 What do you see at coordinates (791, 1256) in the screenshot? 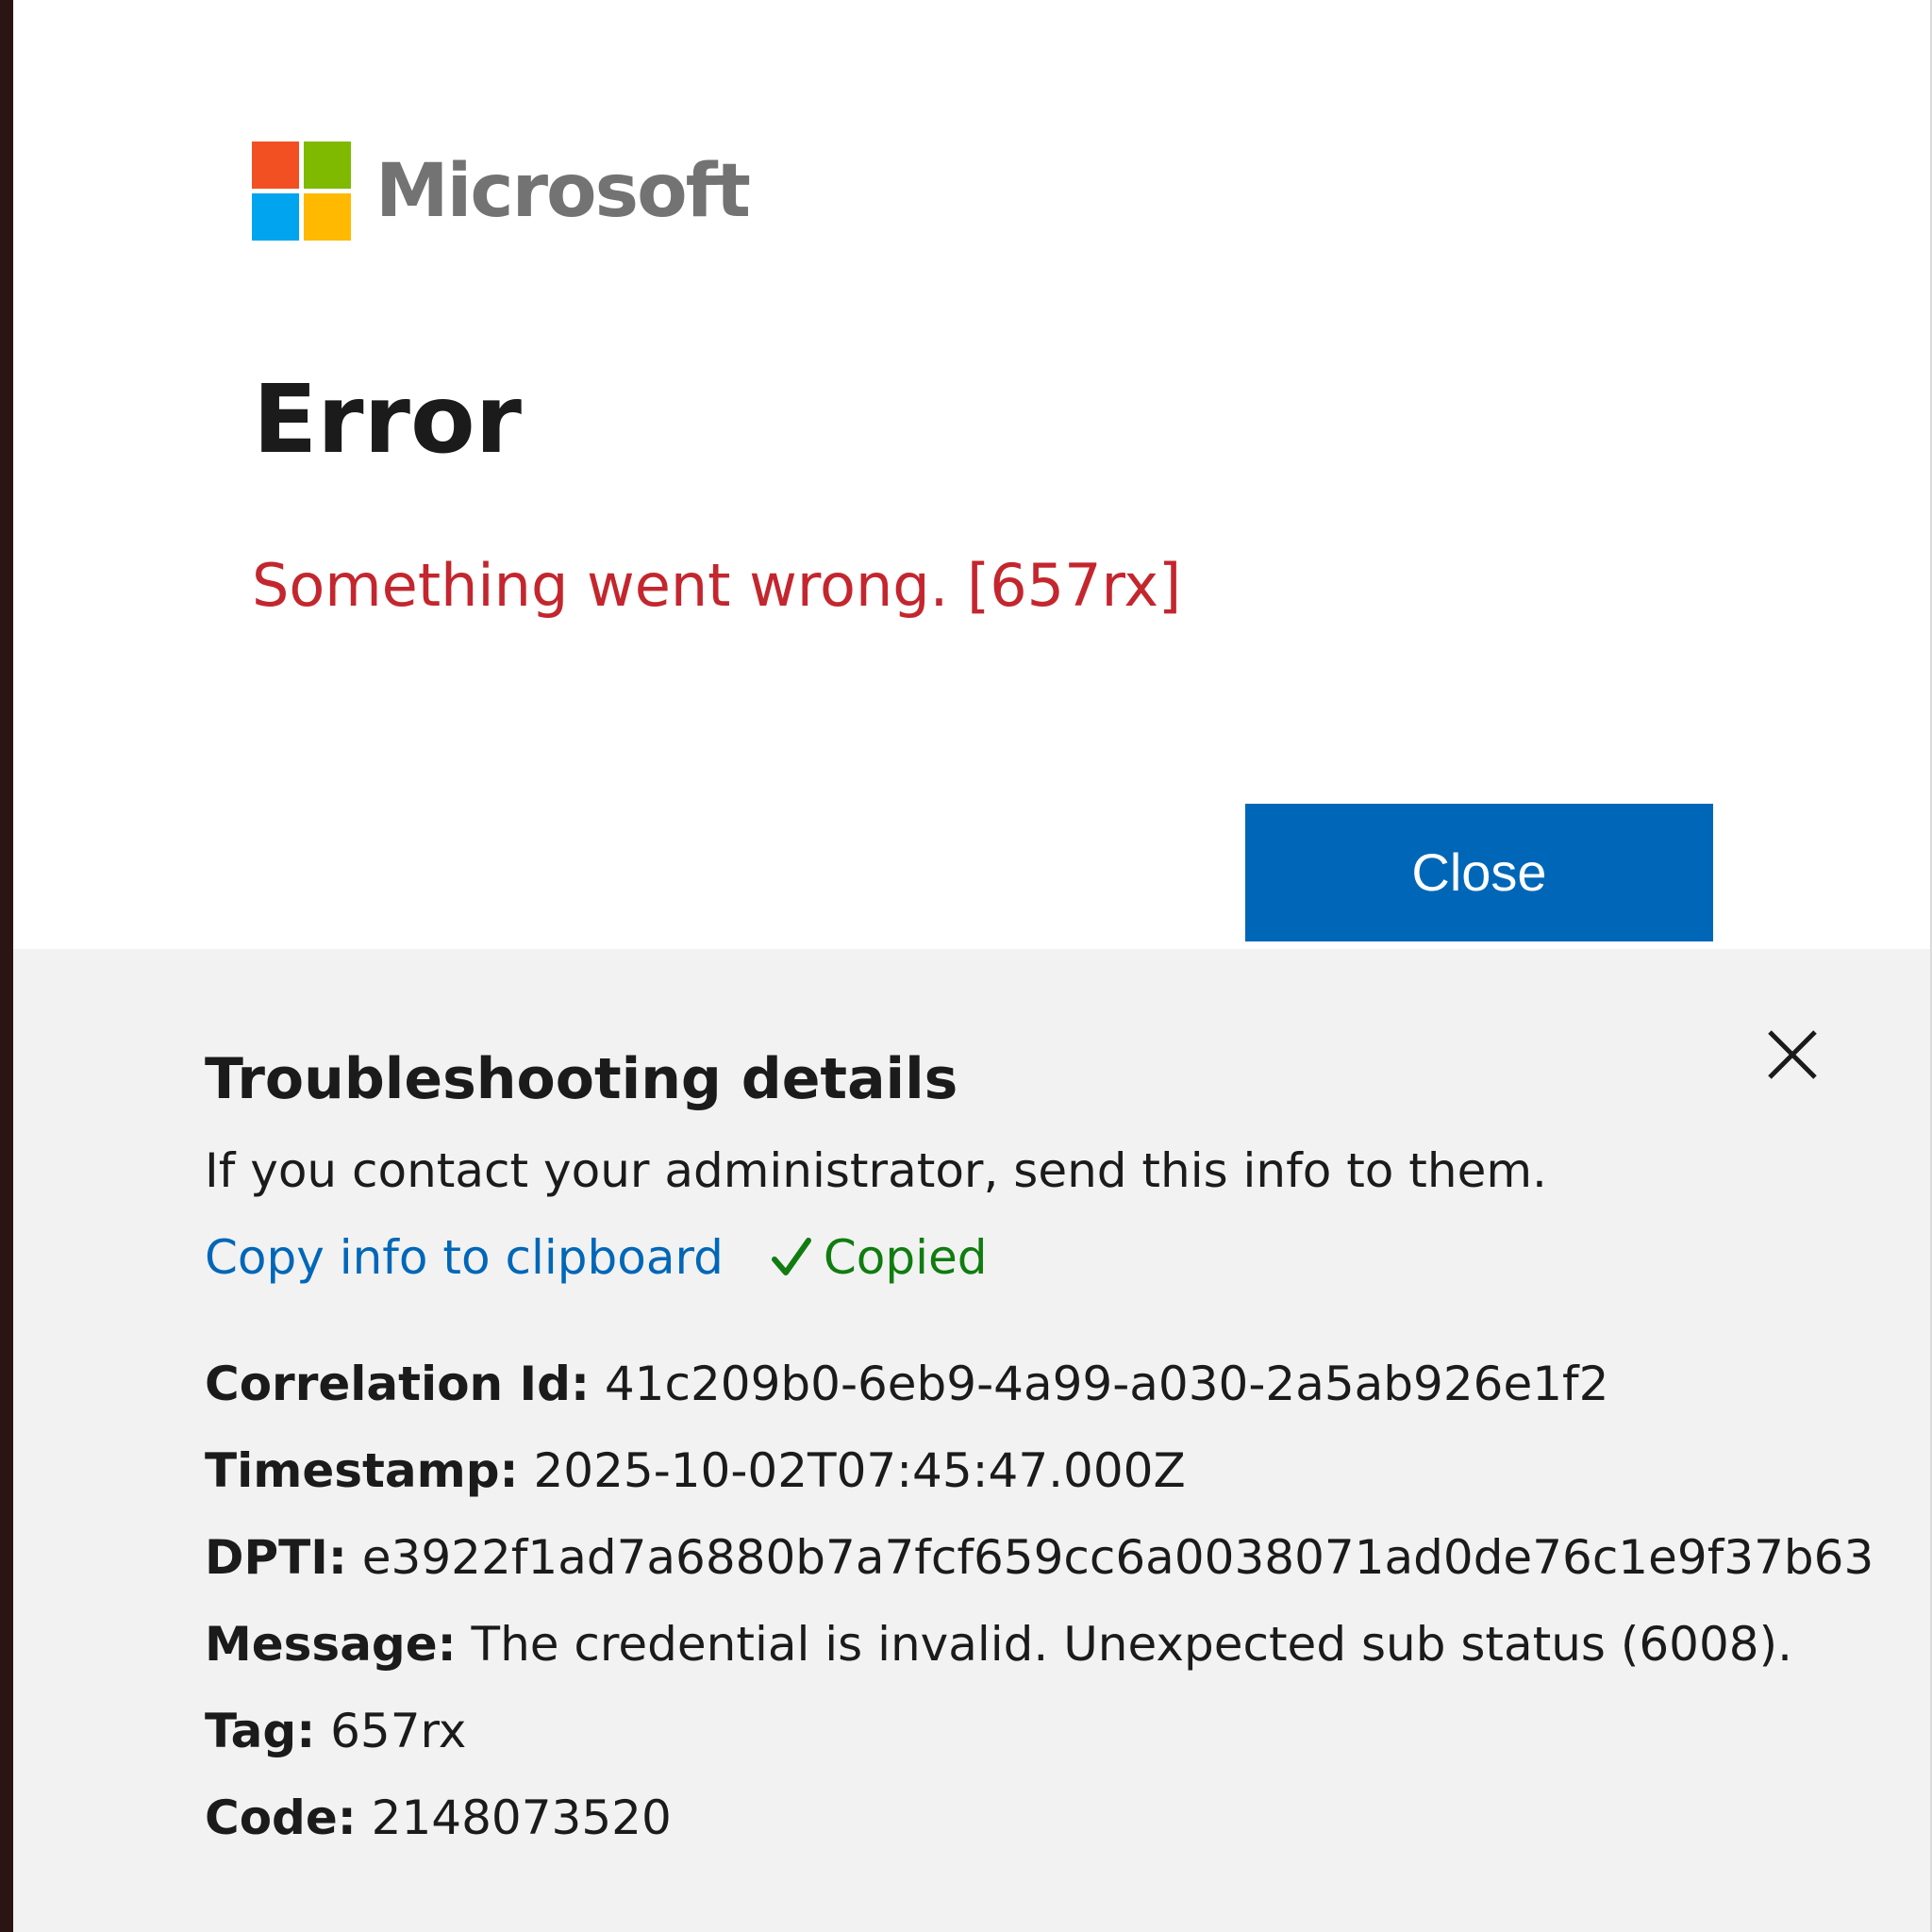
I see `check-icon` at bounding box center [791, 1256].